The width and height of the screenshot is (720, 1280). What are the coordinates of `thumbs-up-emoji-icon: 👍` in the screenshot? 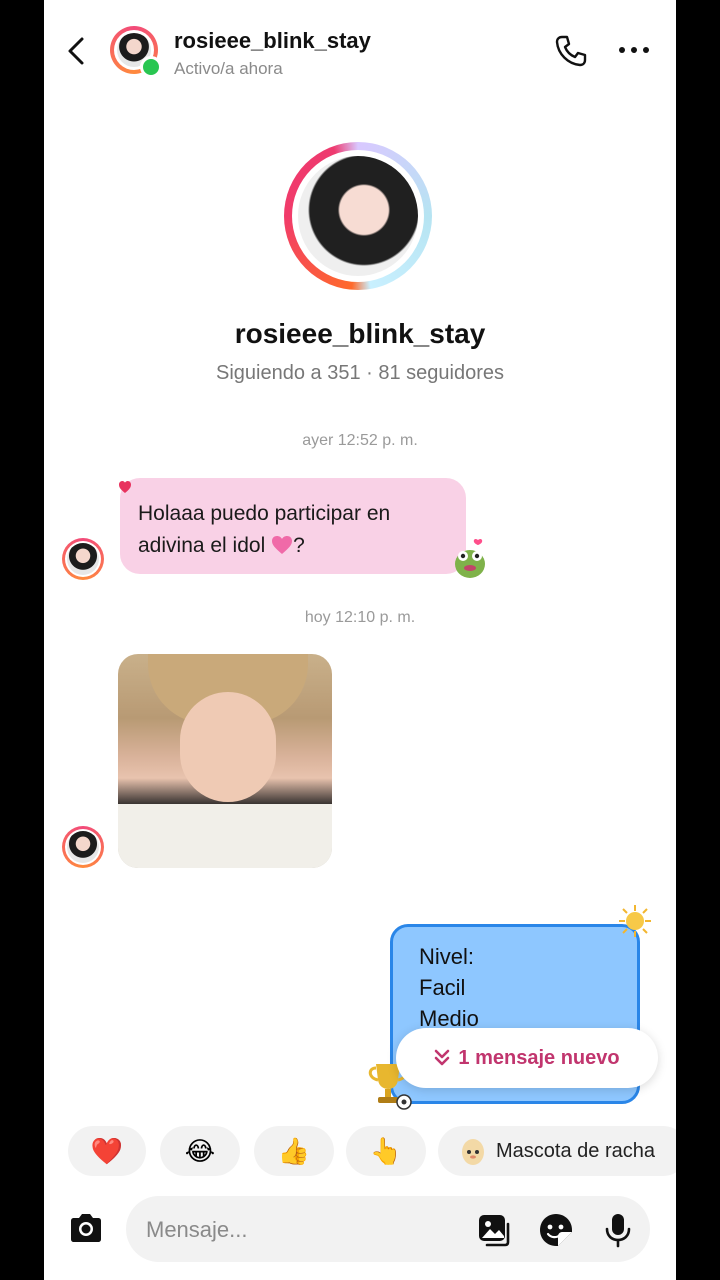 It's located at (294, 1150).